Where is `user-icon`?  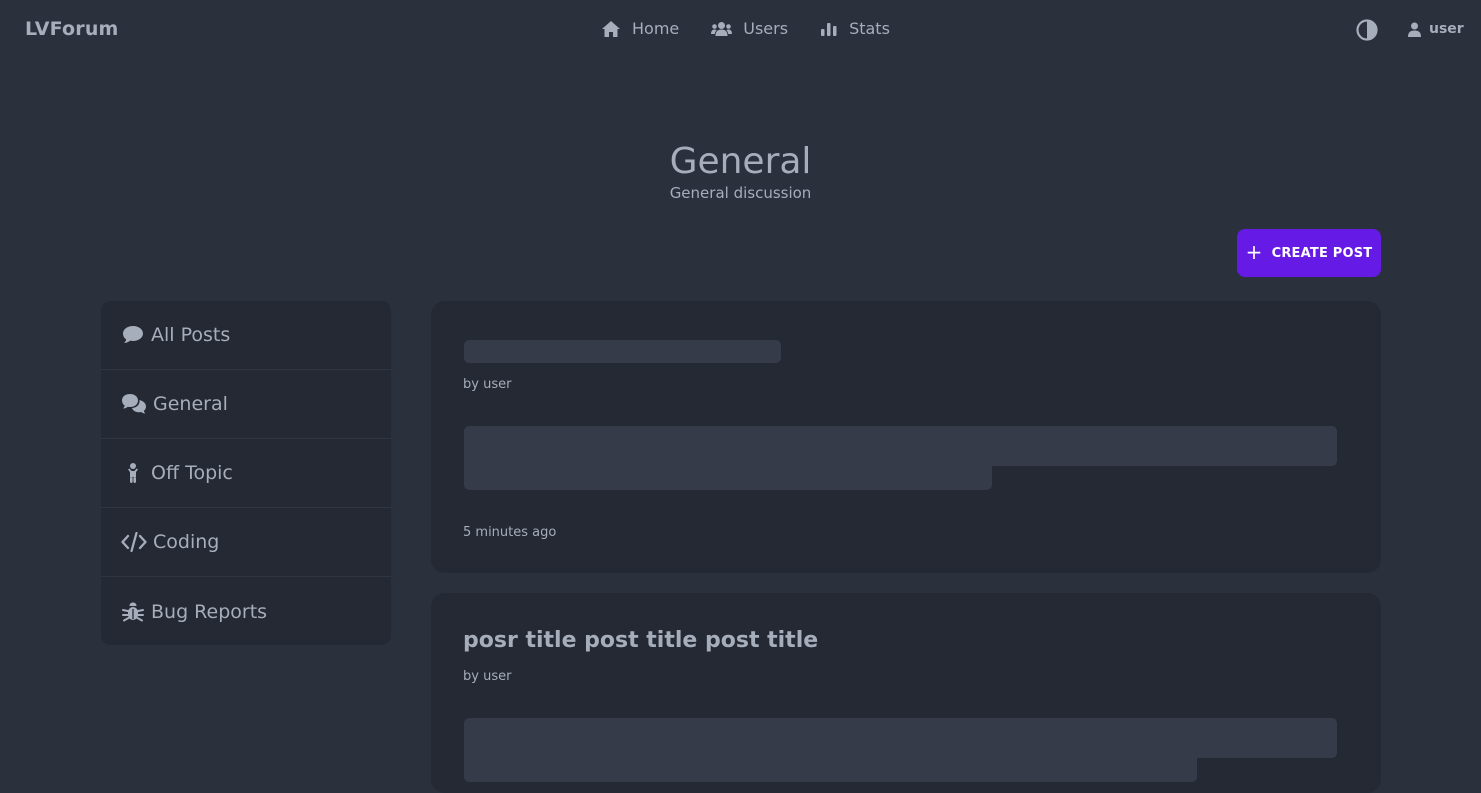
user-icon is located at coordinates (1414, 29).